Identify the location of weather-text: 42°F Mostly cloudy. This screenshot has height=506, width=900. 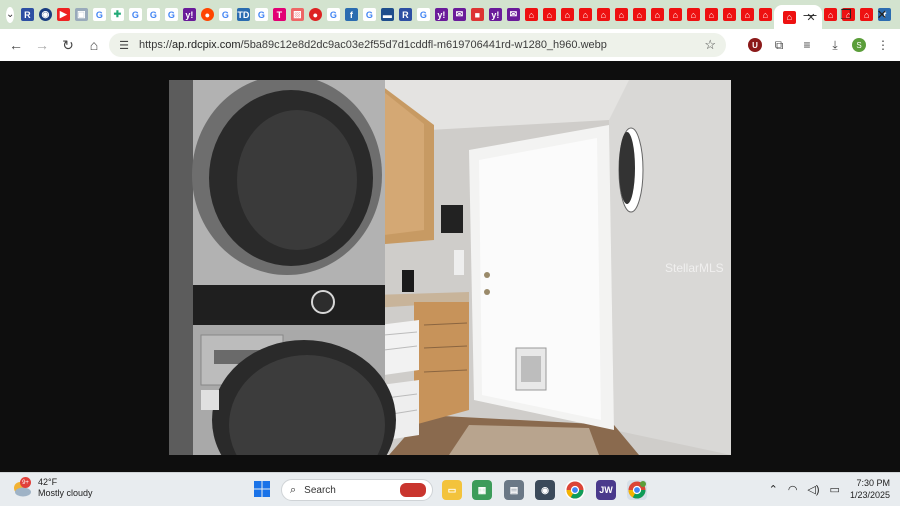
(65, 488).